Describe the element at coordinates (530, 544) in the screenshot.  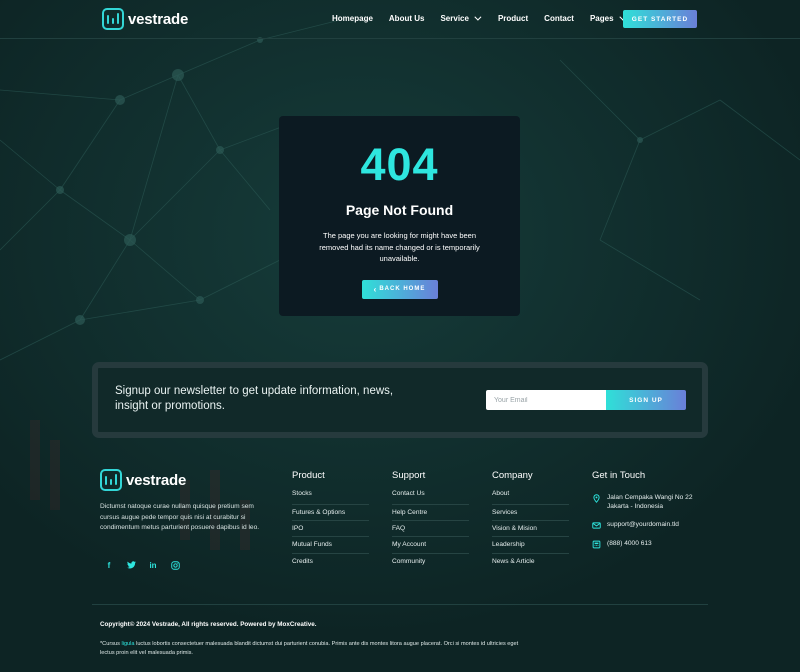
I see `footer-link: Leadership` at that location.